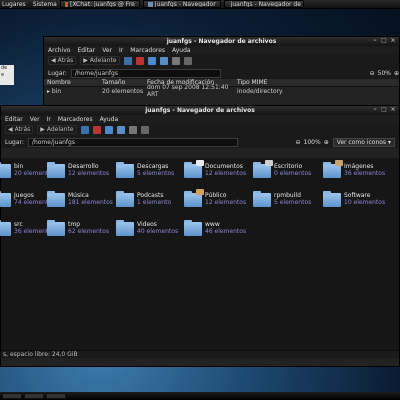 The height and width of the screenshot is (400, 400). Describe the element at coordinates (219, 228) in the screenshot. I see `folder-item-www: www 46 elementos` at that location.